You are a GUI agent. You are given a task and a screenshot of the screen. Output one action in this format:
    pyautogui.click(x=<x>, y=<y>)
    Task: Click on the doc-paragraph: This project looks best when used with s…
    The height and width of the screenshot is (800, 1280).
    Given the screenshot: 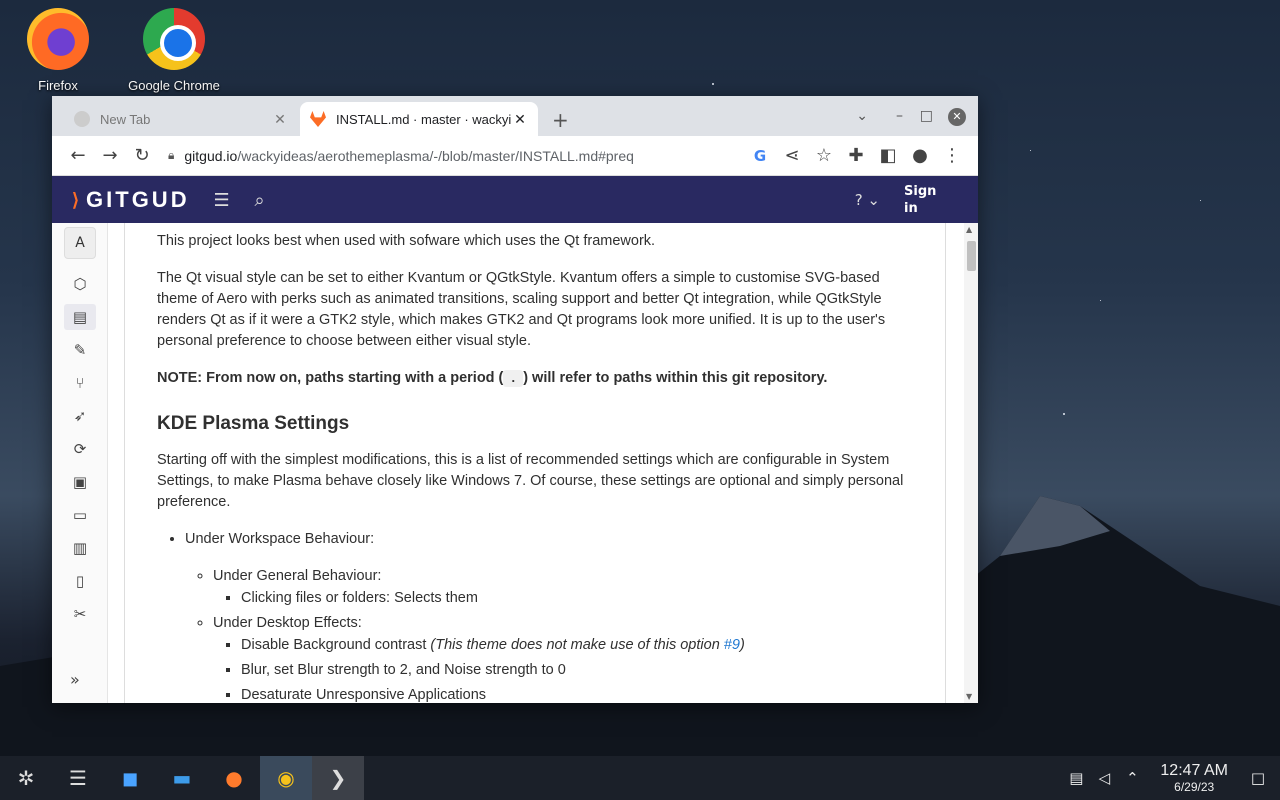 What is the action you would take?
    pyautogui.click(x=406, y=241)
    